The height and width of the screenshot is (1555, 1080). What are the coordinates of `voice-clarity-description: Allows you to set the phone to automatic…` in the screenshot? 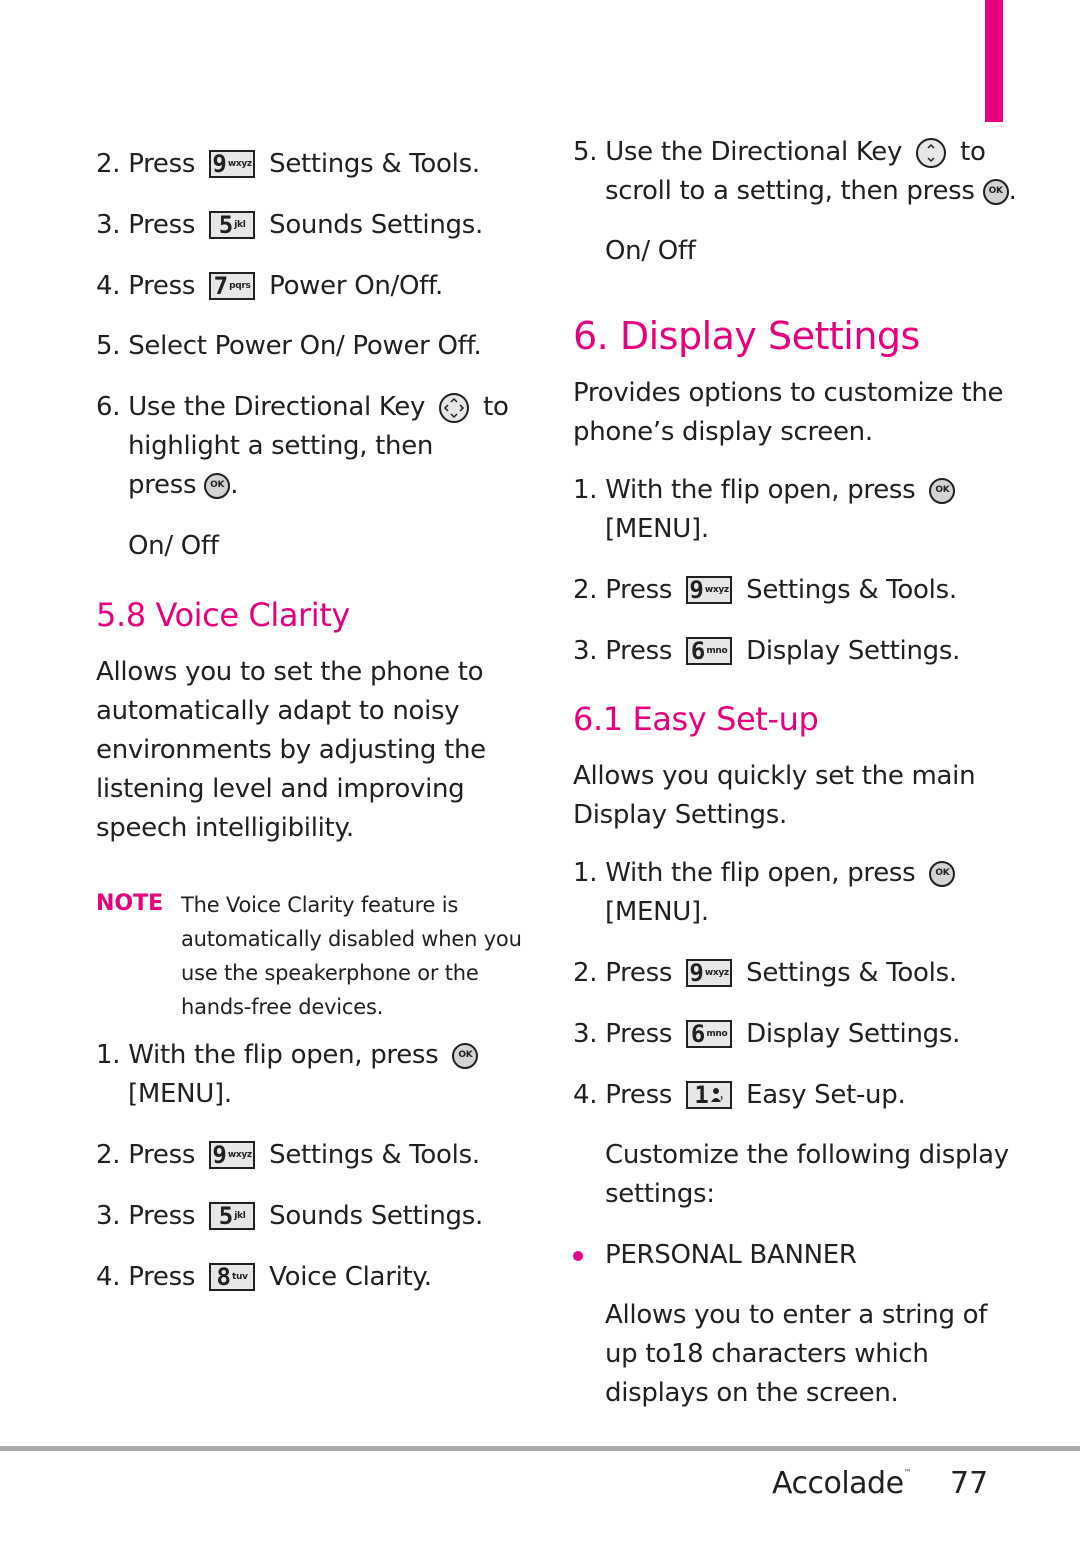 It's located at (291, 750).